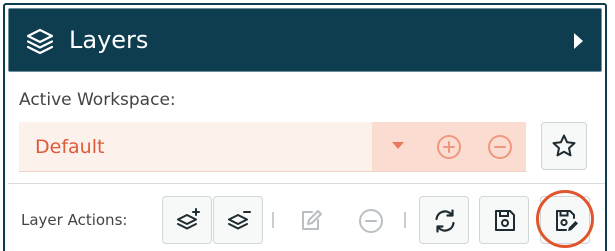 The height and width of the screenshot is (251, 615). I want to click on caret-down-icon, so click(398, 145).